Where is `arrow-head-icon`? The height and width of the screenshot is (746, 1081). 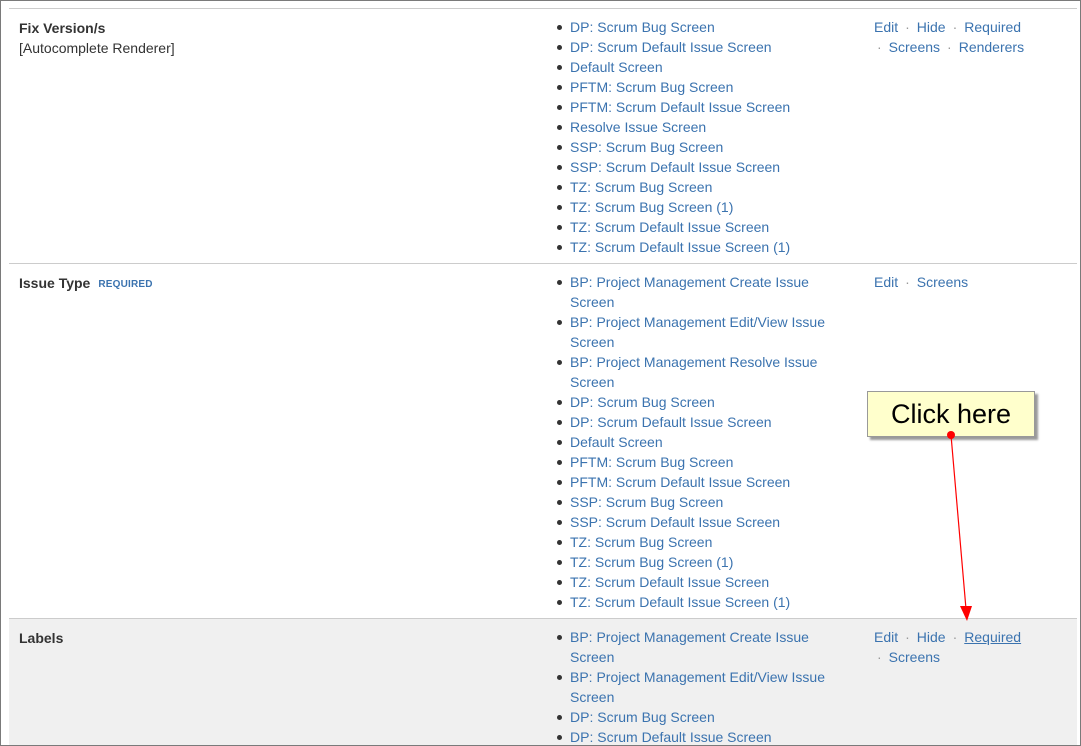 arrow-head-icon is located at coordinates (966, 613).